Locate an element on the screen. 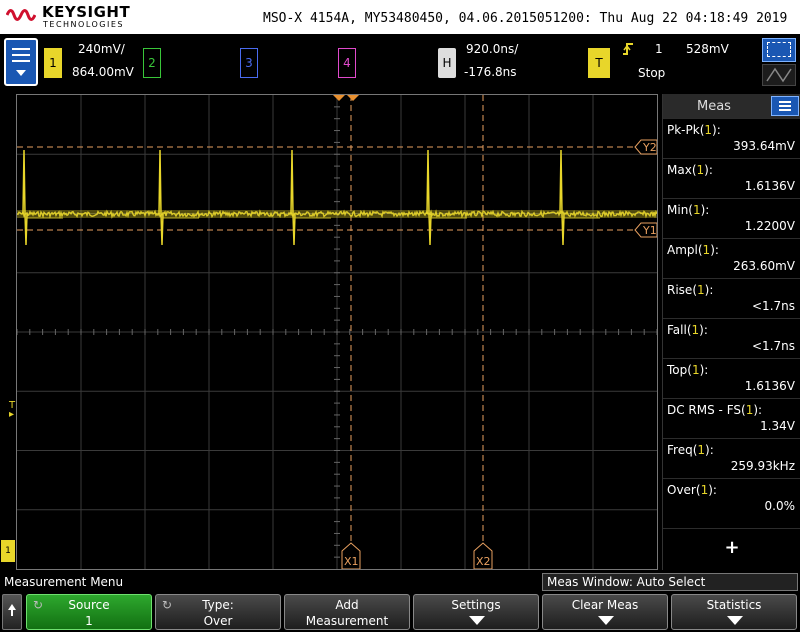  cursor-y2-label: Y2 is located at coordinates (649, 147).